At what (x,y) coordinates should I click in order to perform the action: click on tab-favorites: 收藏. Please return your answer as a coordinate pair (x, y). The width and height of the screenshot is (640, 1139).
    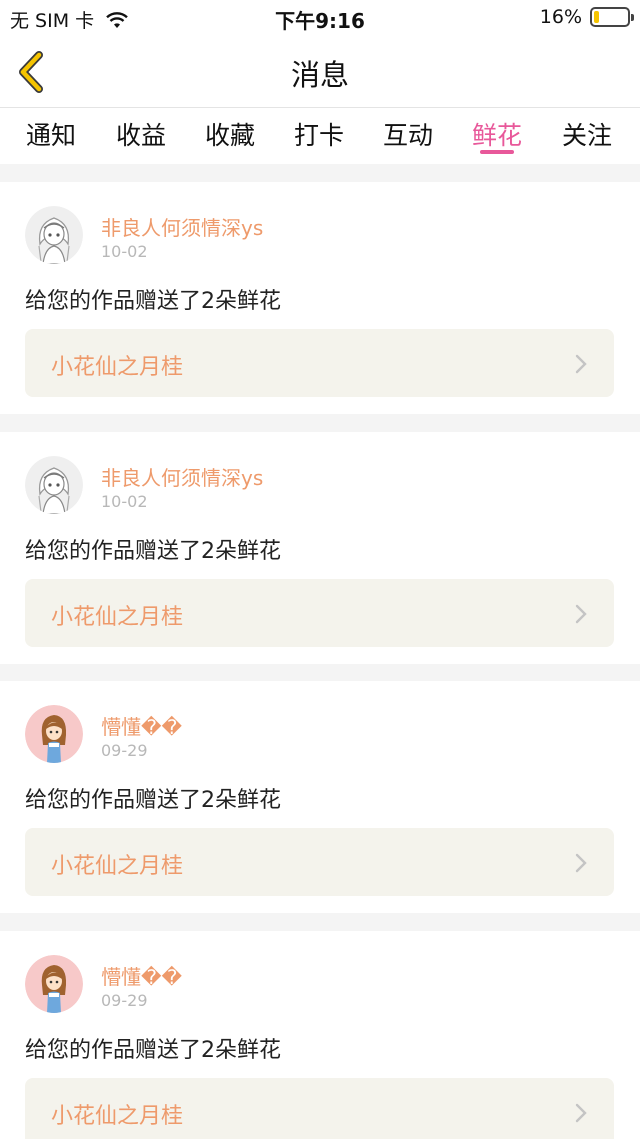
    Looking at the image, I should click on (230, 134).